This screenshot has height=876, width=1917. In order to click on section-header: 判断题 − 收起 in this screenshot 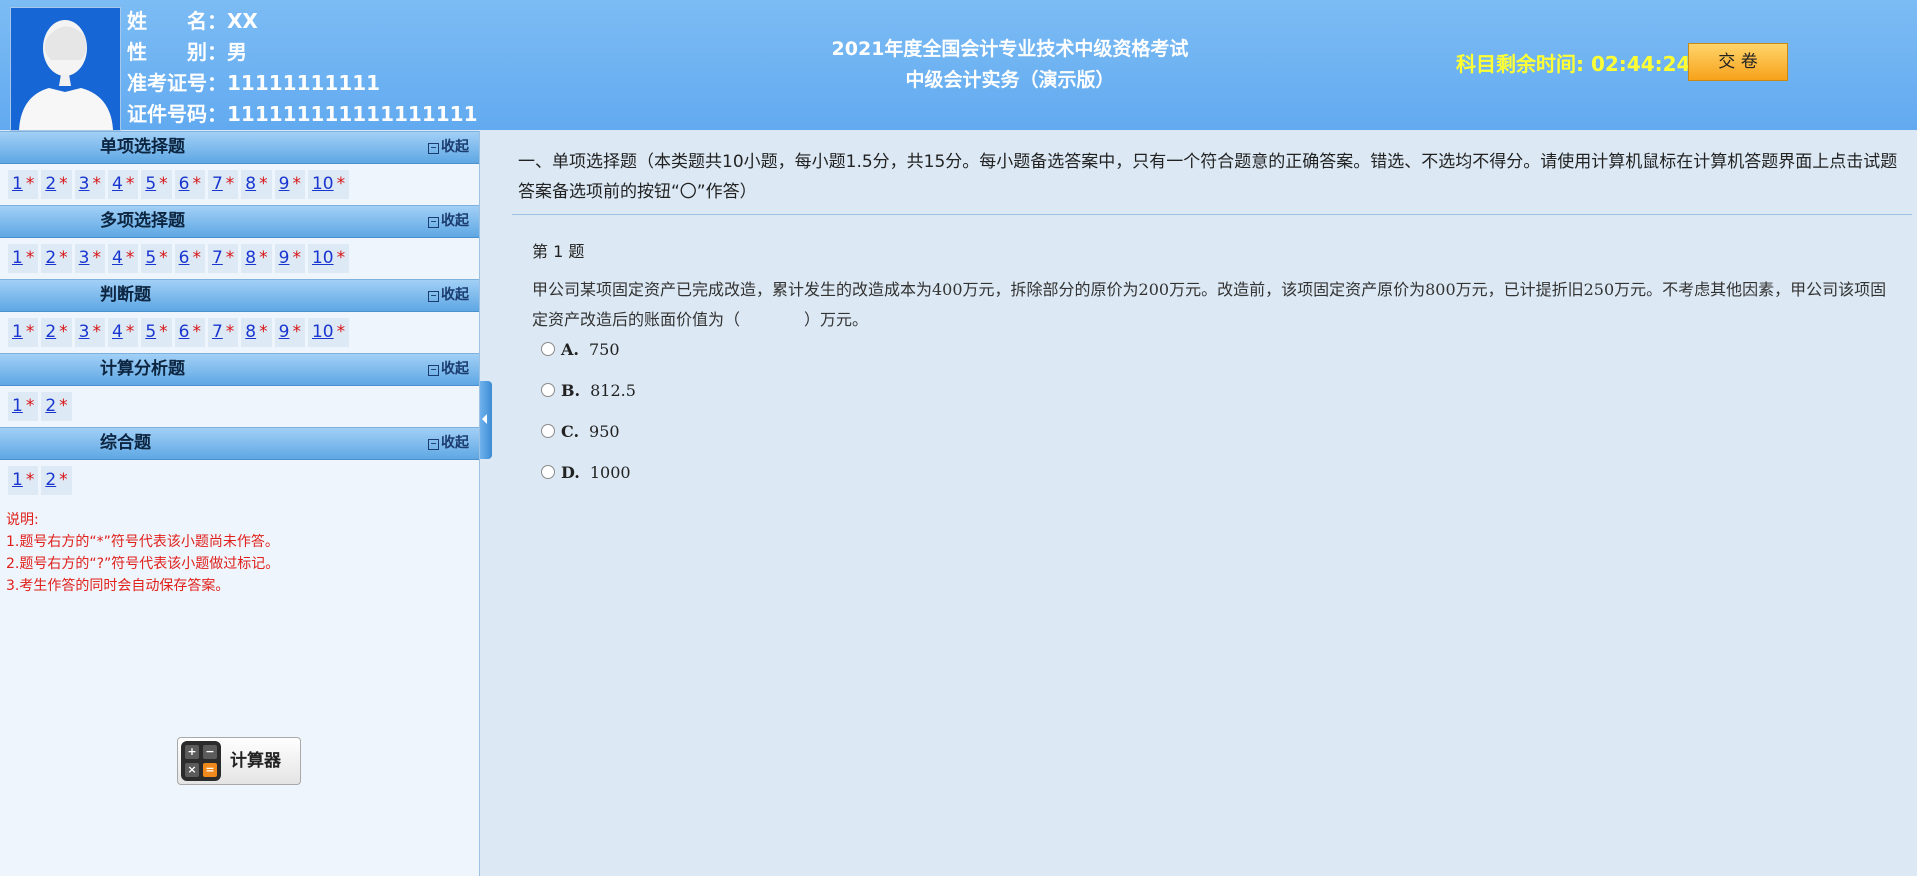, I will do `click(239, 295)`.